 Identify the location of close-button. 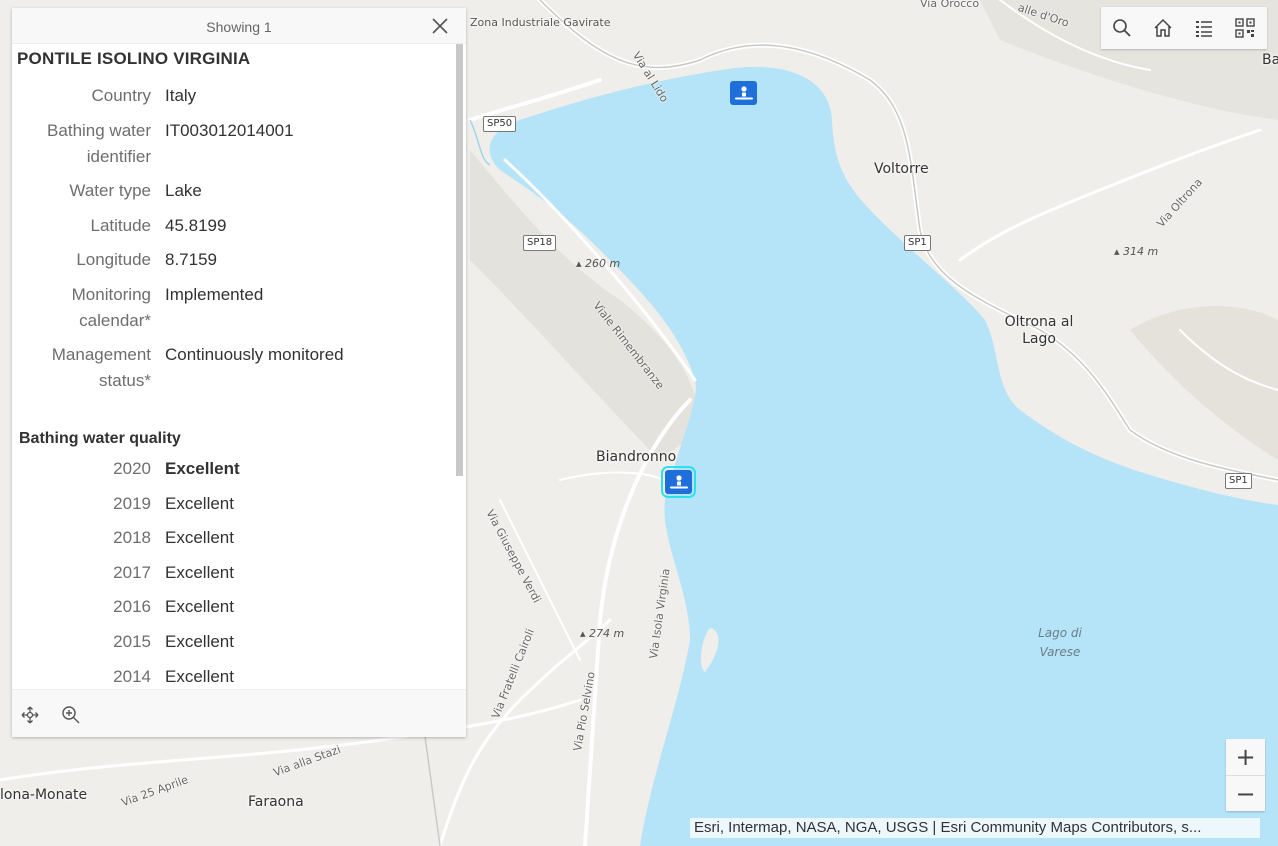
(440, 26).